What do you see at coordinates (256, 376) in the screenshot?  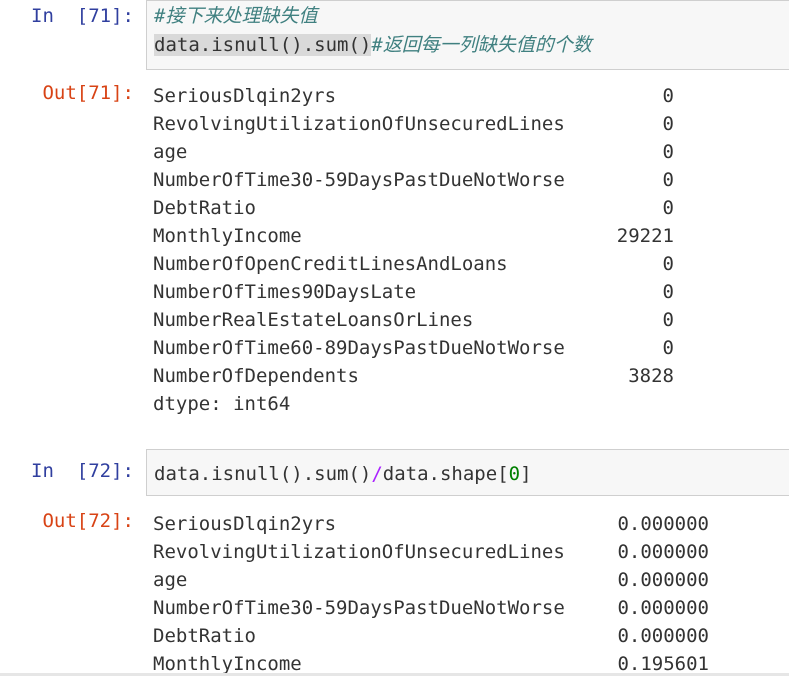 I see `row-label: NumberOfDependents` at bounding box center [256, 376].